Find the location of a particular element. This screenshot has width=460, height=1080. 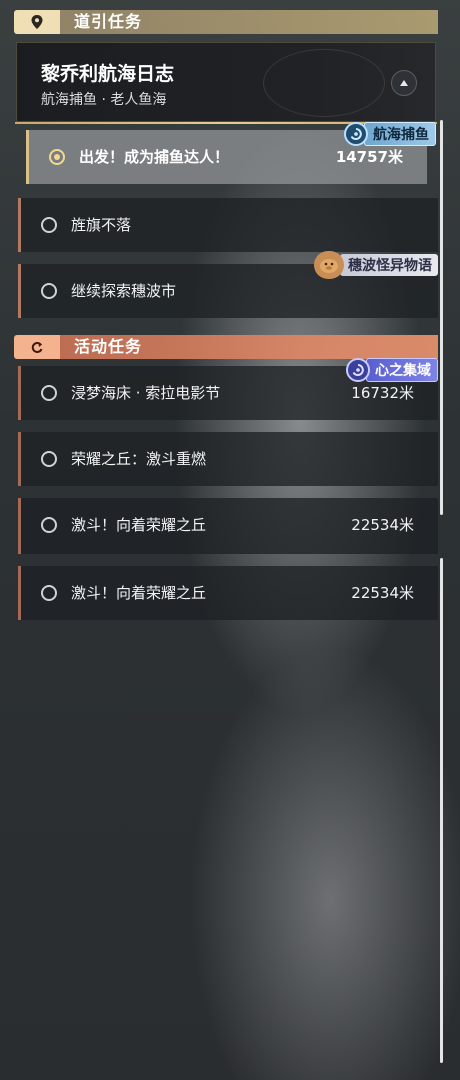

tag-wave: 穗波怪异物语 is located at coordinates (376, 265).